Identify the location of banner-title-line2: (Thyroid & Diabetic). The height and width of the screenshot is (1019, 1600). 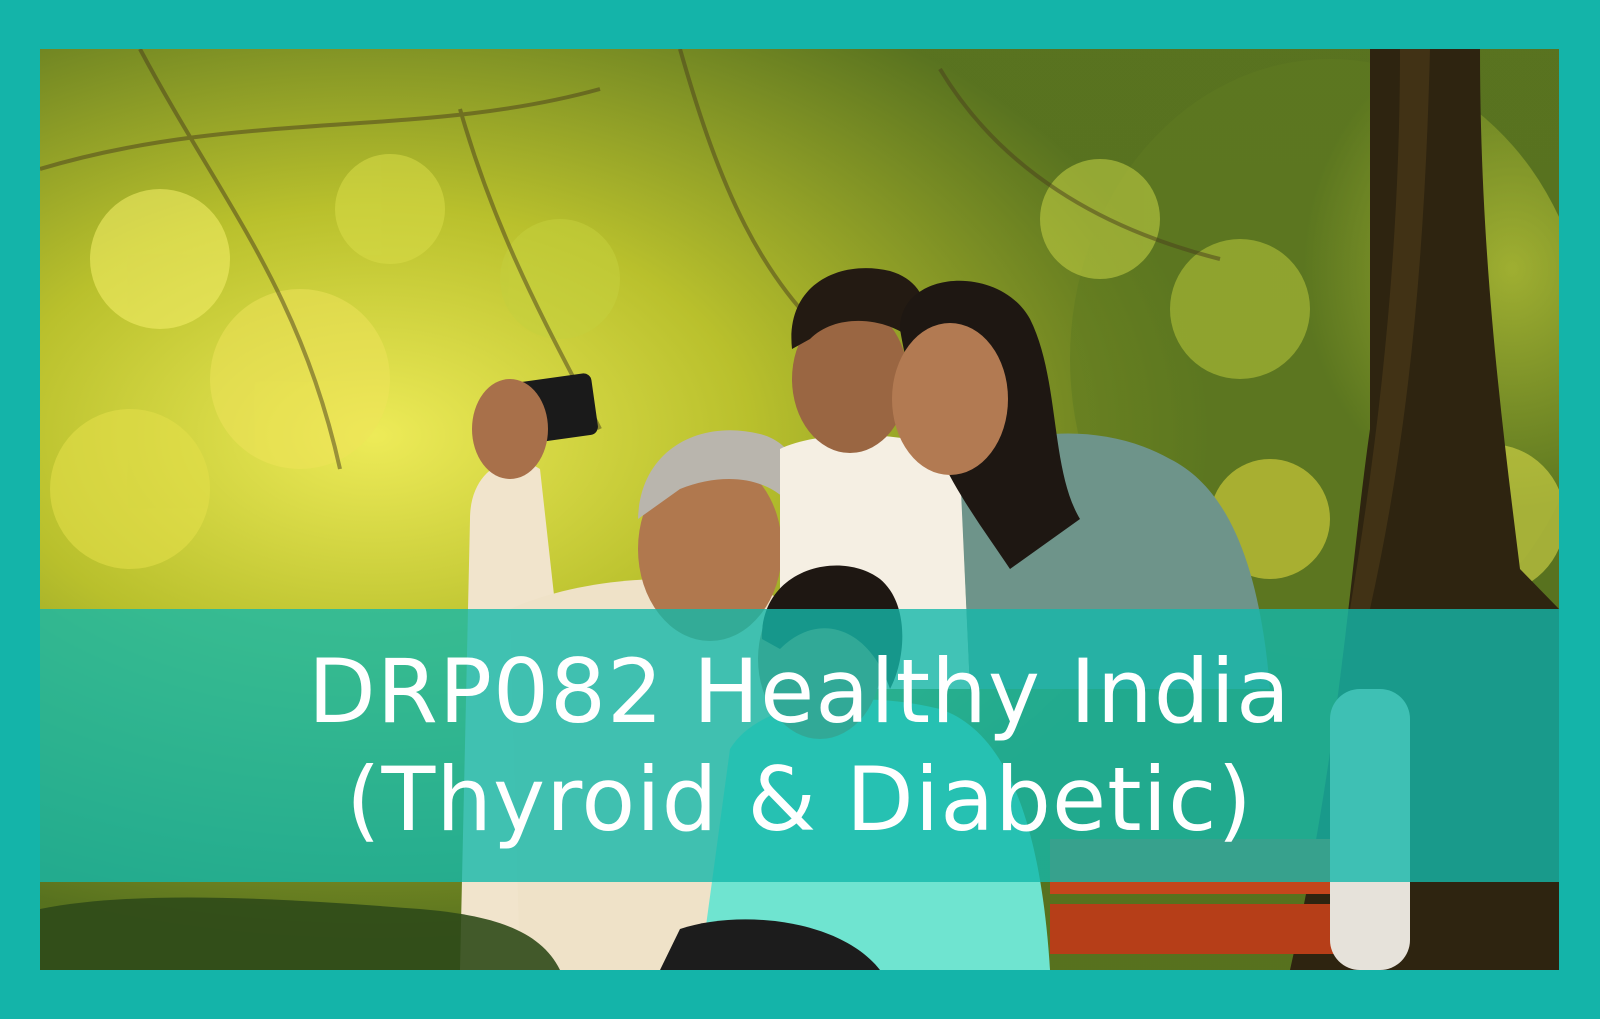
(799, 799).